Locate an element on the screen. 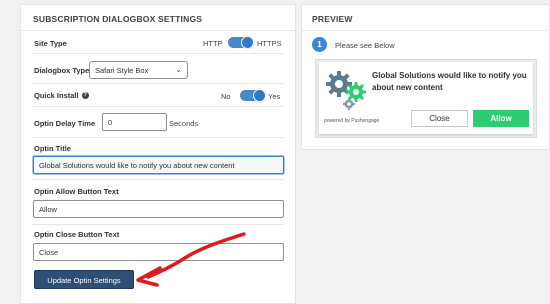  dialogbox-type-value: Safari Style Box is located at coordinates (122, 70).